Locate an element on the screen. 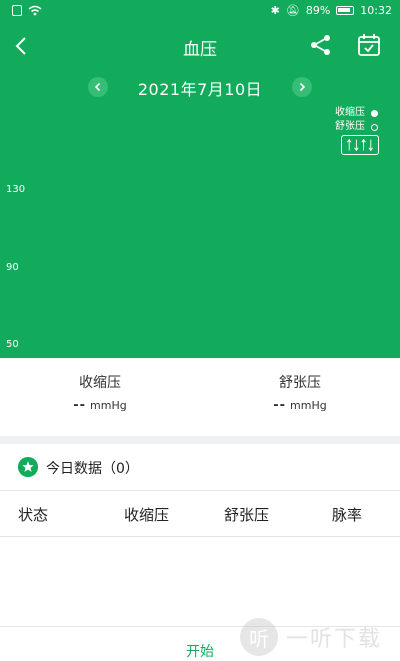 The width and height of the screenshot is (400, 661). mute-icon: 🔕︎ is located at coordinates (292, 10).